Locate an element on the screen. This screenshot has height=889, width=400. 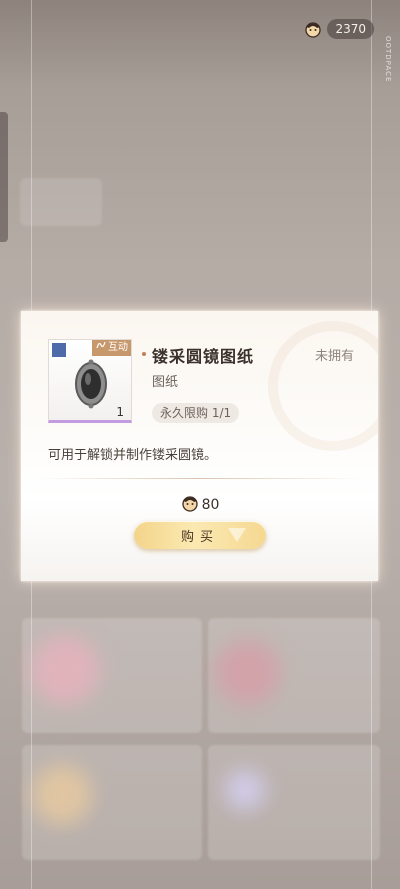
item-name: 镂采圆镜图纸 is located at coordinates (203, 356).